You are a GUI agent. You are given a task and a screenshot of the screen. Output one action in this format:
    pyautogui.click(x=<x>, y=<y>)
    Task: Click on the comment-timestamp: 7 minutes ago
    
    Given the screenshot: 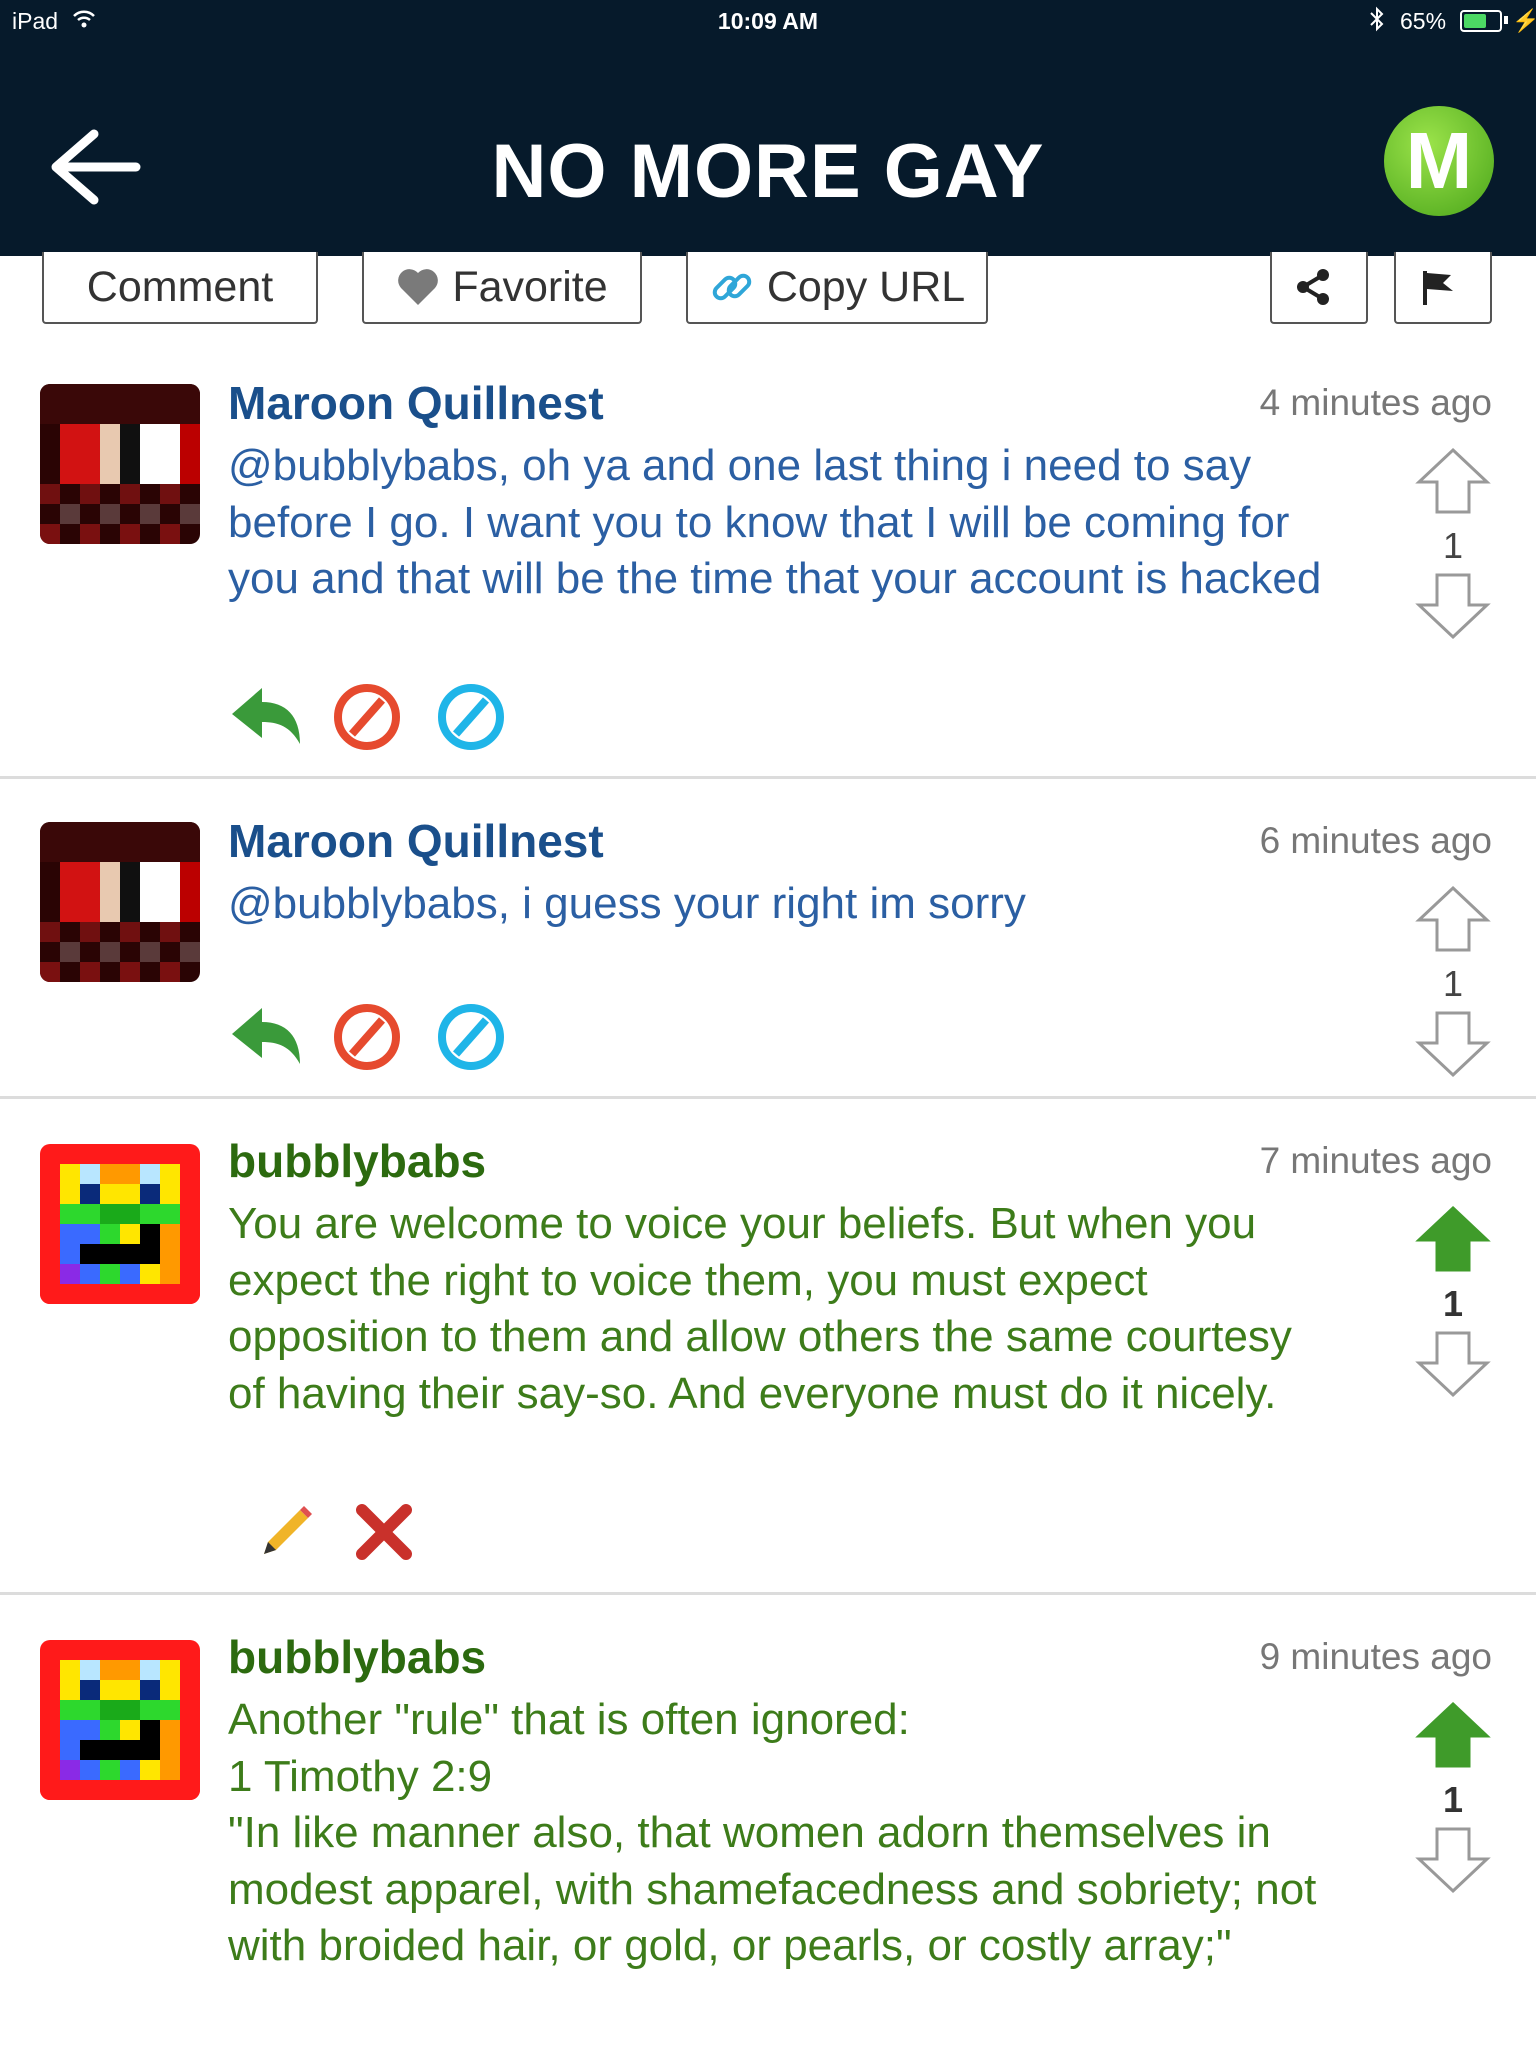 What is the action you would take?
    pyautogui.click(x=1375, y=1160)
    